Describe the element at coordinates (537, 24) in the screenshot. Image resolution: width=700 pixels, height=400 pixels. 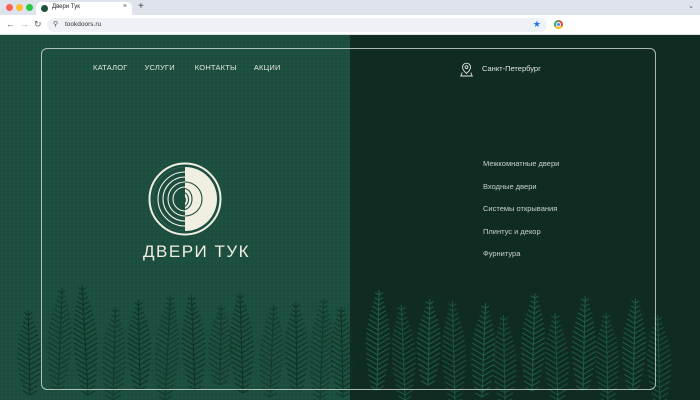
I see `bookmark-star-icon: ★` at that location.